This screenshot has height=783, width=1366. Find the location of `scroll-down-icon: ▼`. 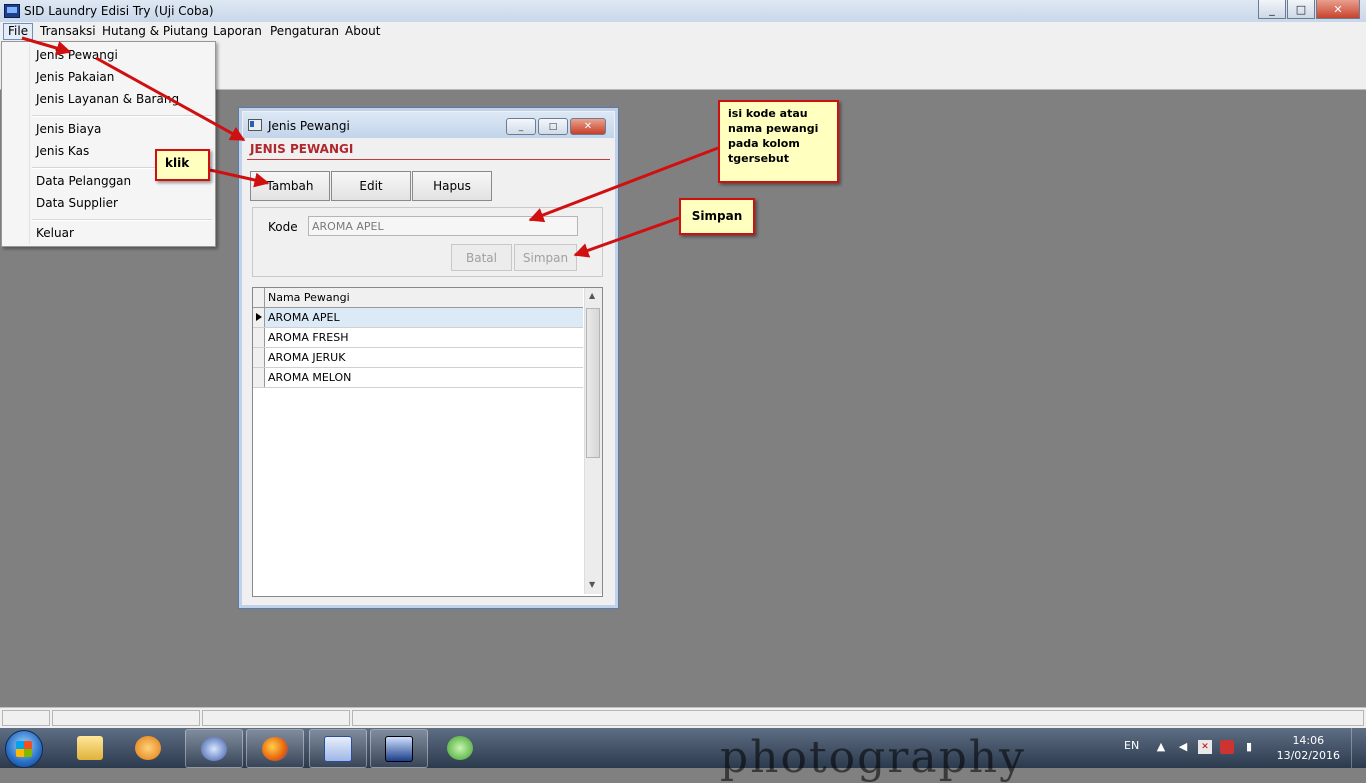

scroll-down-icon: ▼ is located at coordinates (592, 584).